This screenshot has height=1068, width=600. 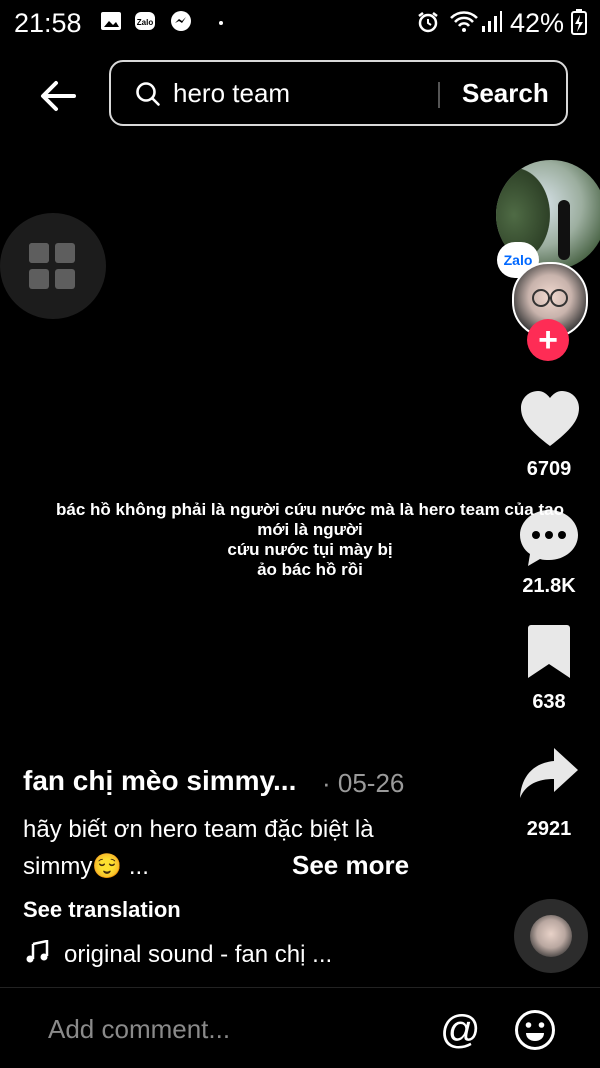 I want to click on image-icon, so click(x=111, y=21).